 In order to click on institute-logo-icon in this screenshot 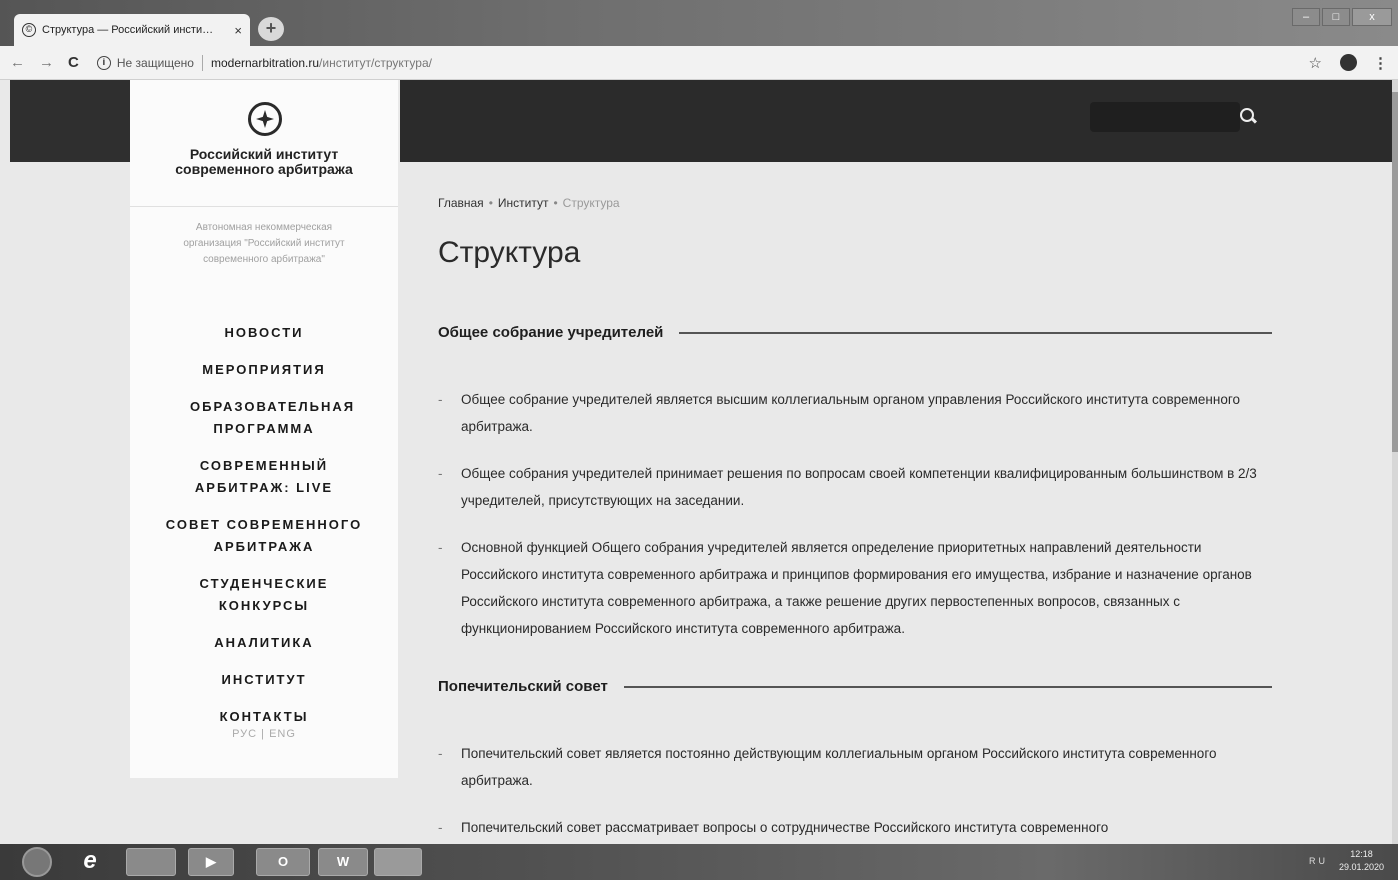, I will do `click(265, 119)`.